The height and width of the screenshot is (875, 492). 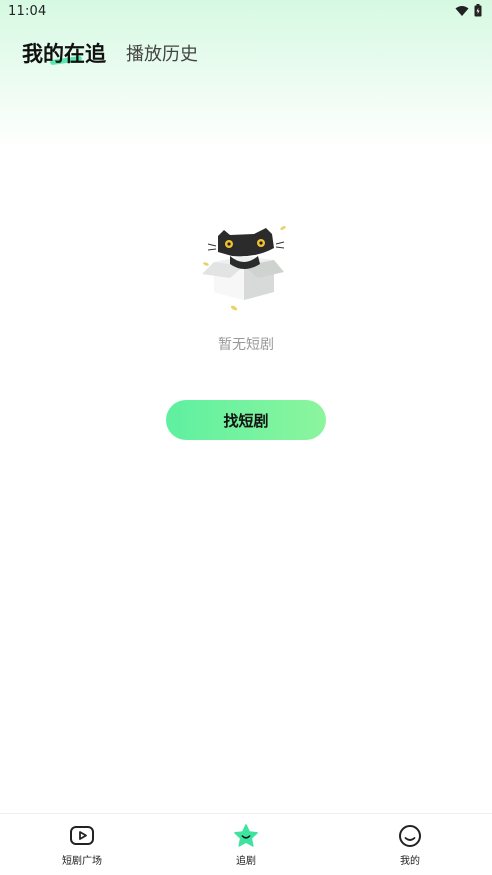 I want to click on find-dramas-button: 找短剧, so click(x=246, y=420).